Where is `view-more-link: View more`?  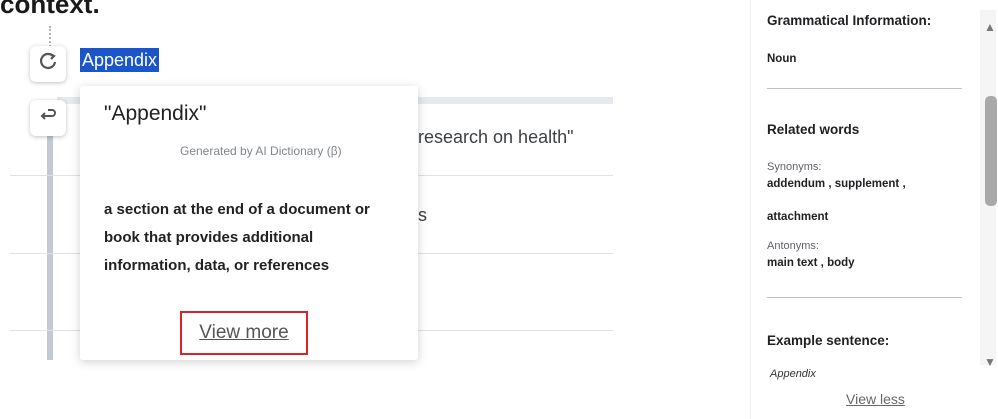 view-more-link: View more is located at coordinates (244, 333).